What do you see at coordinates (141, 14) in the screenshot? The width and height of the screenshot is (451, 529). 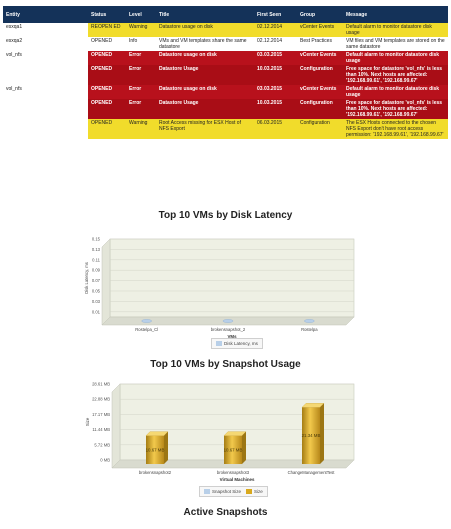 I see `col-header-level: Level` at bounding box center [141, 14].